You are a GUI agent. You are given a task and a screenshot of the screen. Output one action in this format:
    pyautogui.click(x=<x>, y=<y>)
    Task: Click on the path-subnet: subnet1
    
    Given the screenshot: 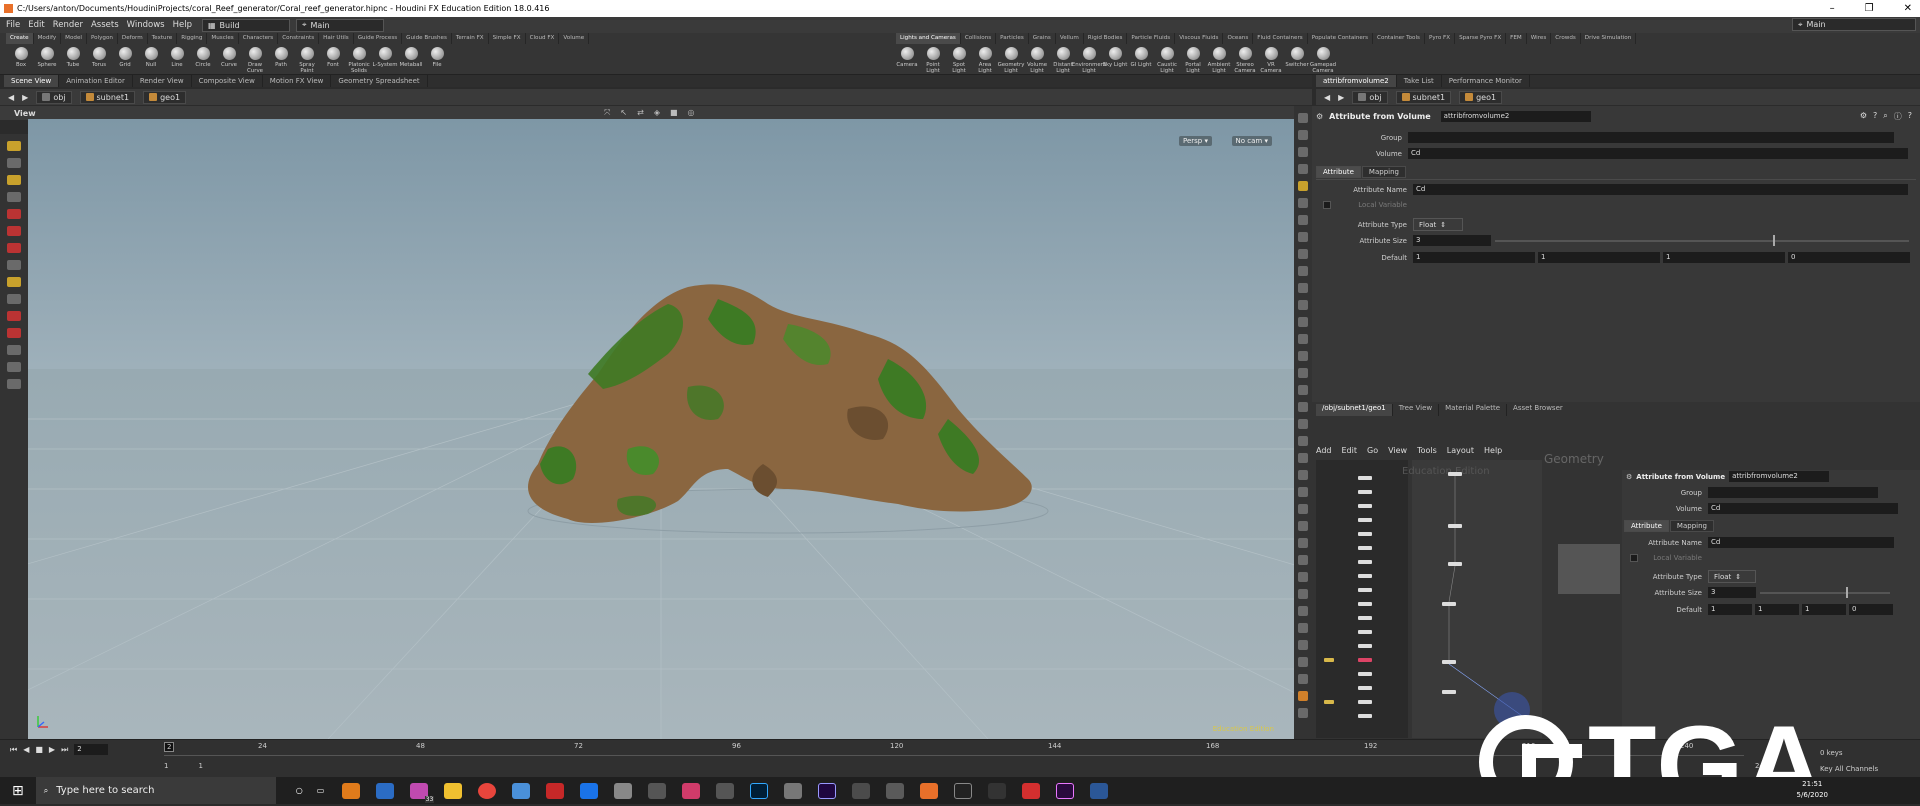 What is the action you would take?
    pyautogui.click(x=107, y=97)
    